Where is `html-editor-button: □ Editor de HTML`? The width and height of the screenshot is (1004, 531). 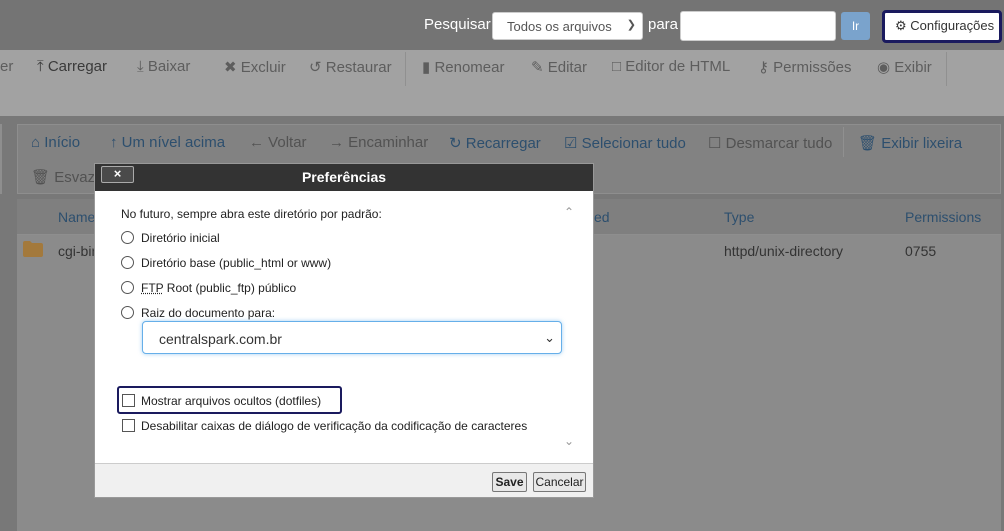
html-editor-button: □ Editor de HTML is located at coordinates (671, 66).